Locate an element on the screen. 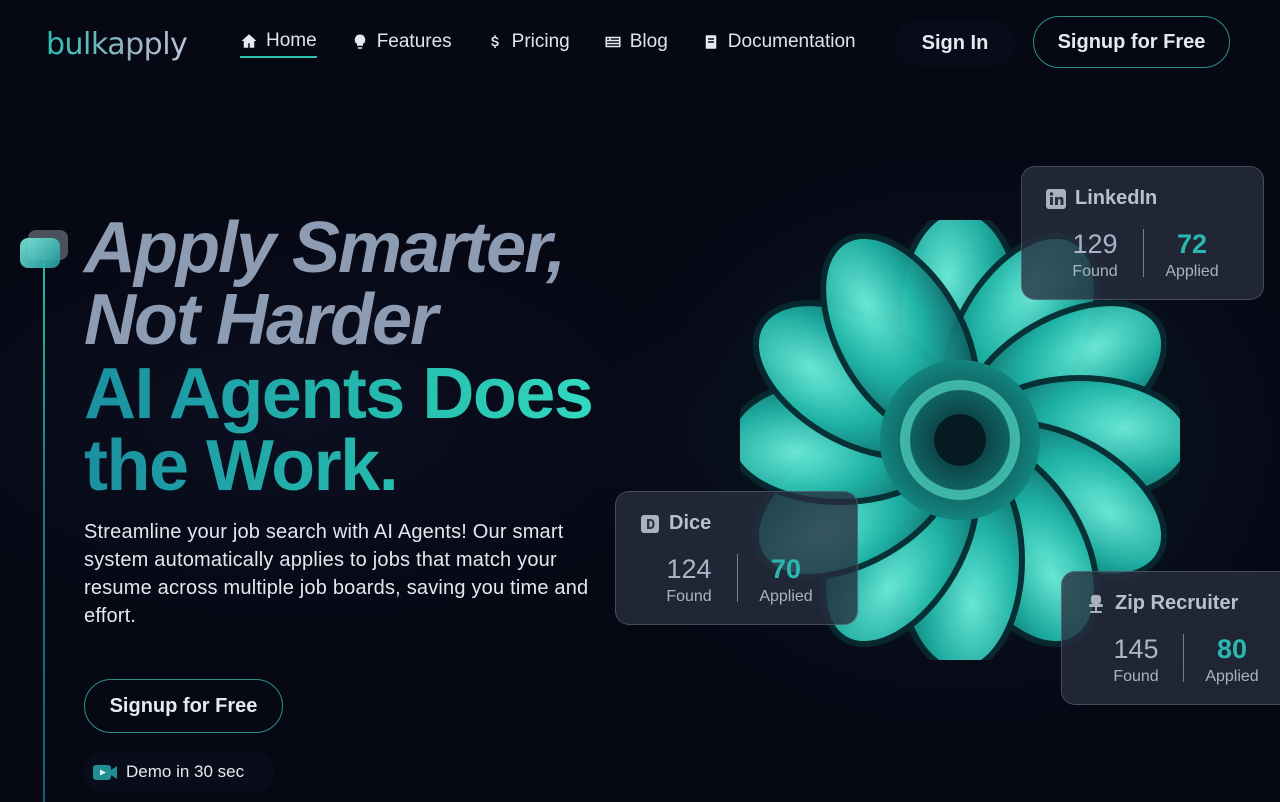 This screenshot has width=1280, height=802. applied-stat: 70 Applied is located at coordinates (786, 580).